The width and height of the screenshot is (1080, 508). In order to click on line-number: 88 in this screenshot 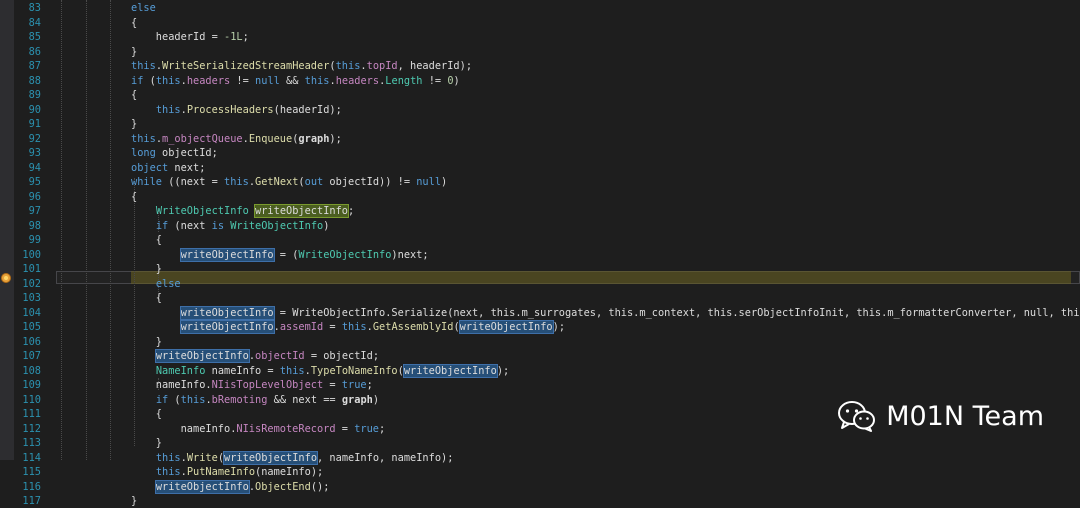, I will do `click(34, 80)`.